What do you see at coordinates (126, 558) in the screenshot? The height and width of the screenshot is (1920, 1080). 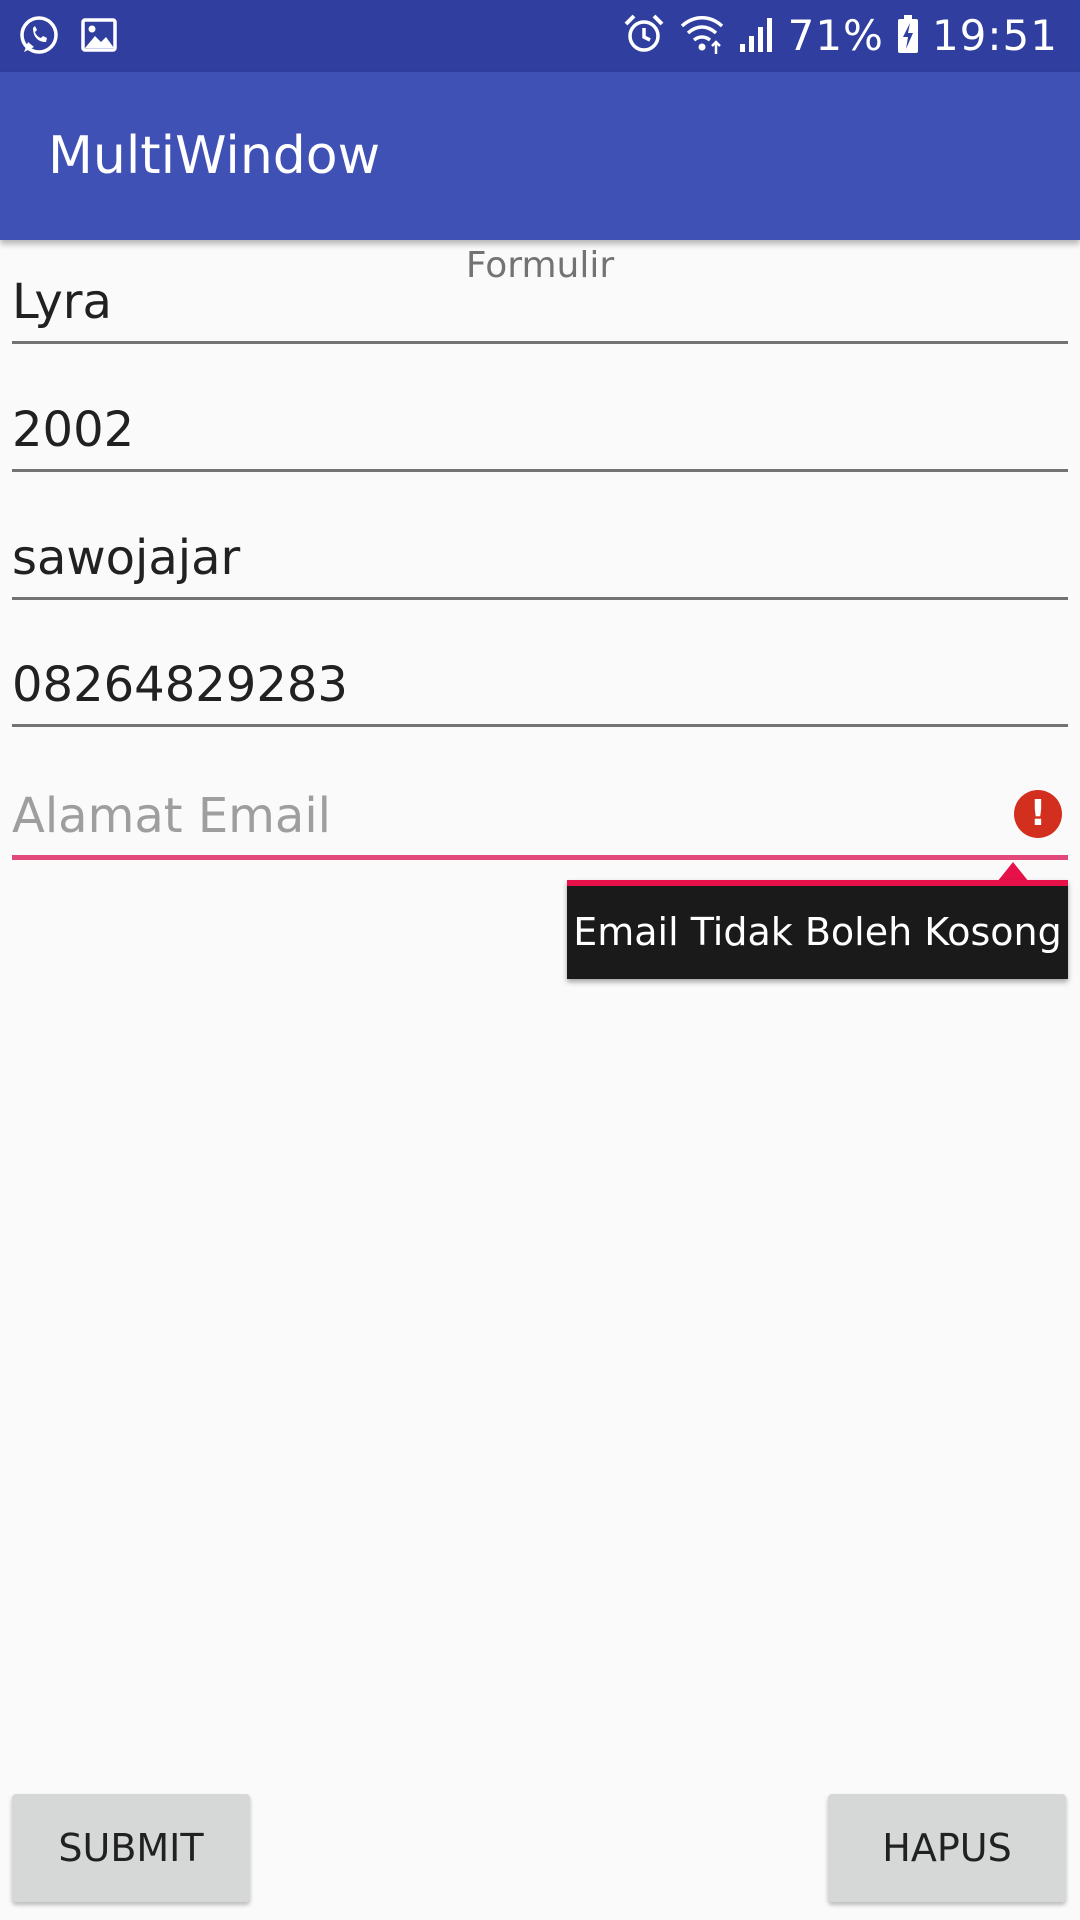 I see `address-field-value: sawojajar` at bounding box center [126, 558].